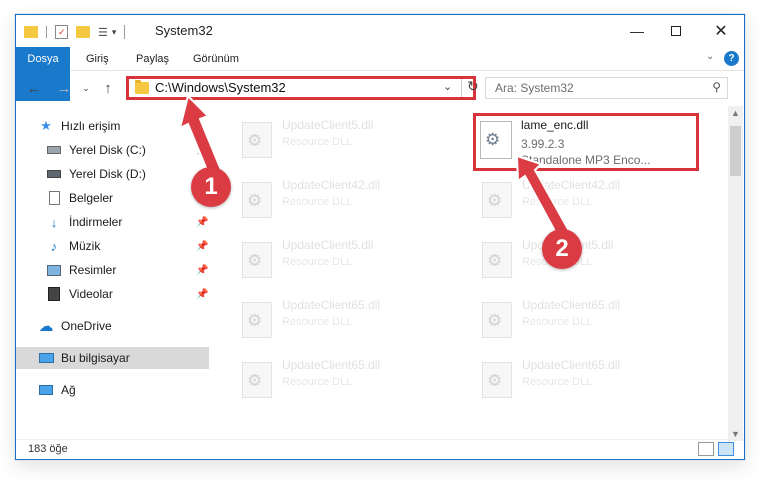 The height and width of the screenshot is (487, 769). What do you see at coordinates (107, 174) in the screenshot?
I see `sidebar-item-label: Yerel Disk (D:)` at bounding box center [107, 174].